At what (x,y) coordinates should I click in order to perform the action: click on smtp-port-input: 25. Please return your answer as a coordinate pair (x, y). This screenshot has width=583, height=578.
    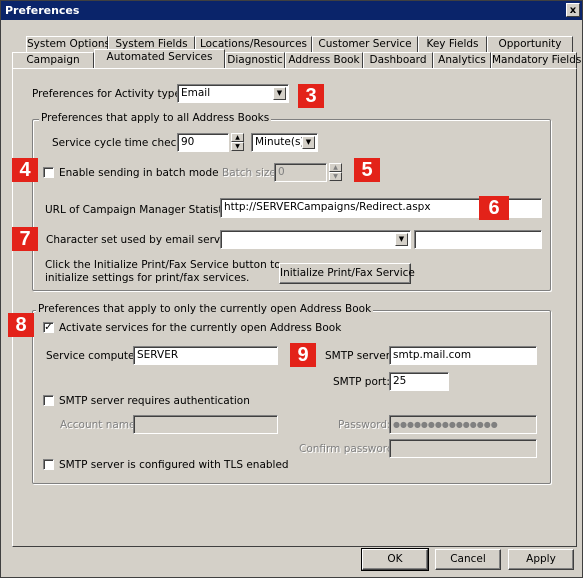
    Looking at the image, I should click on (419, 381).